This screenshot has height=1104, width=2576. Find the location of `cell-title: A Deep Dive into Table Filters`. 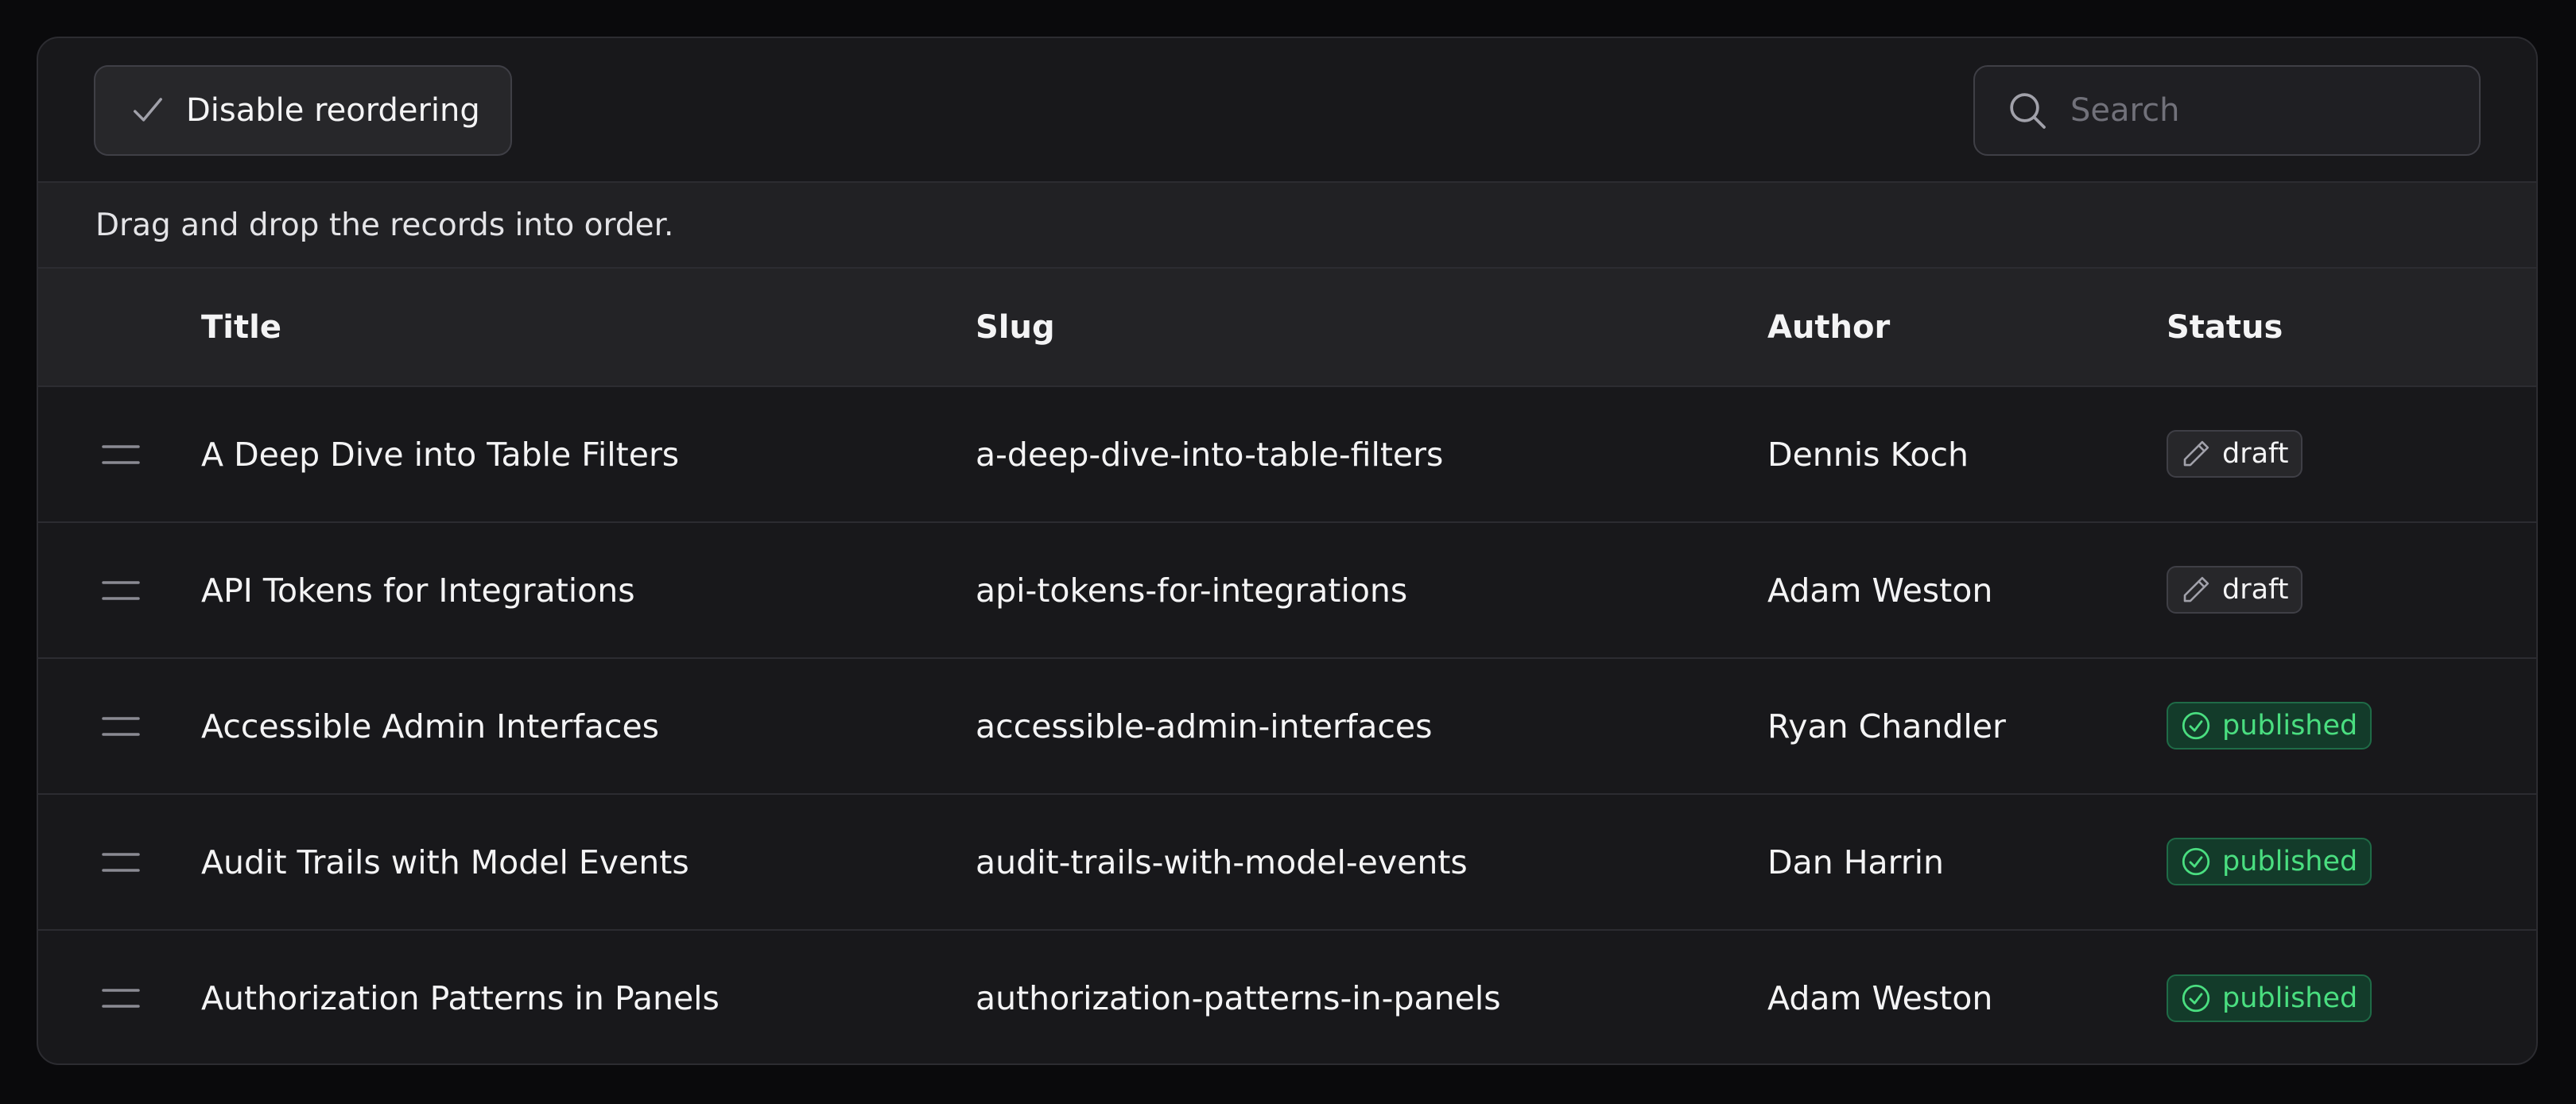

cell-title: A Deep Dive into Table Filters is located at coordinates (440, 454).